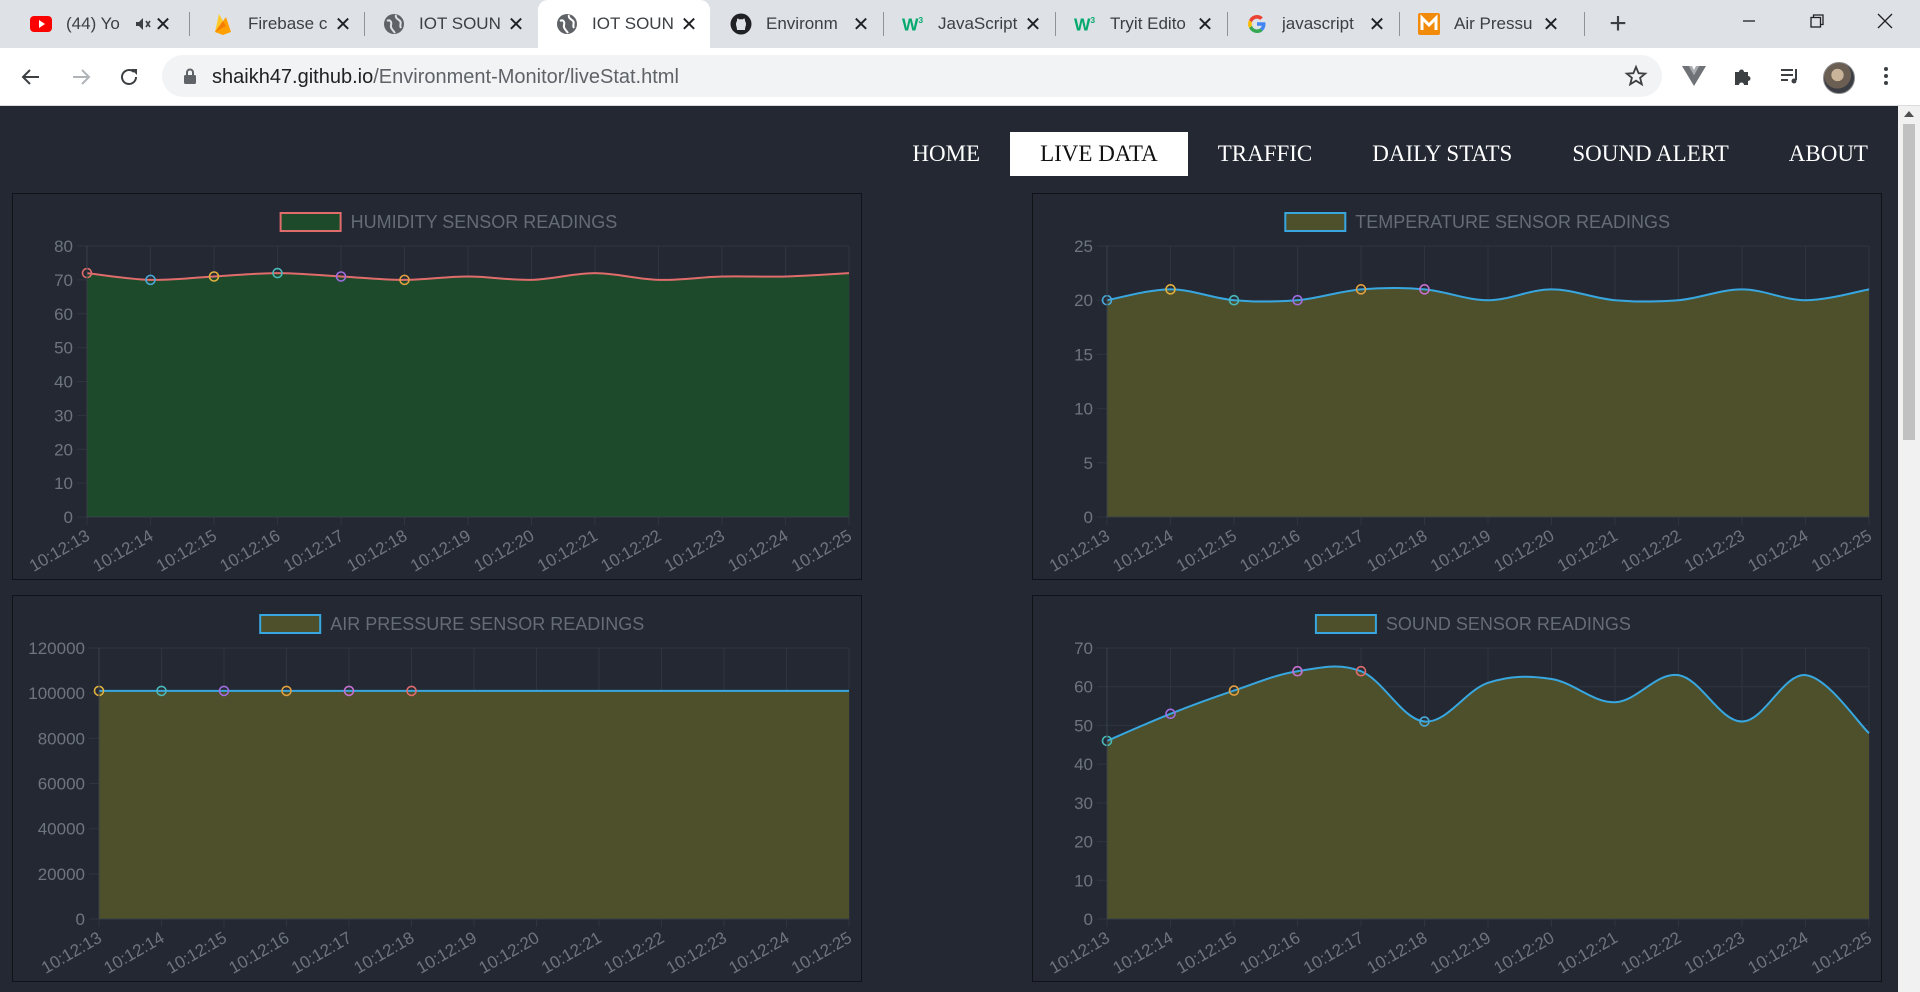 The width and height of the screenshot is (1920, 992). Describe the element at coordinates (1587, 551) in the screenshot. I see `x-tick-label: 10:12:21` at that location.